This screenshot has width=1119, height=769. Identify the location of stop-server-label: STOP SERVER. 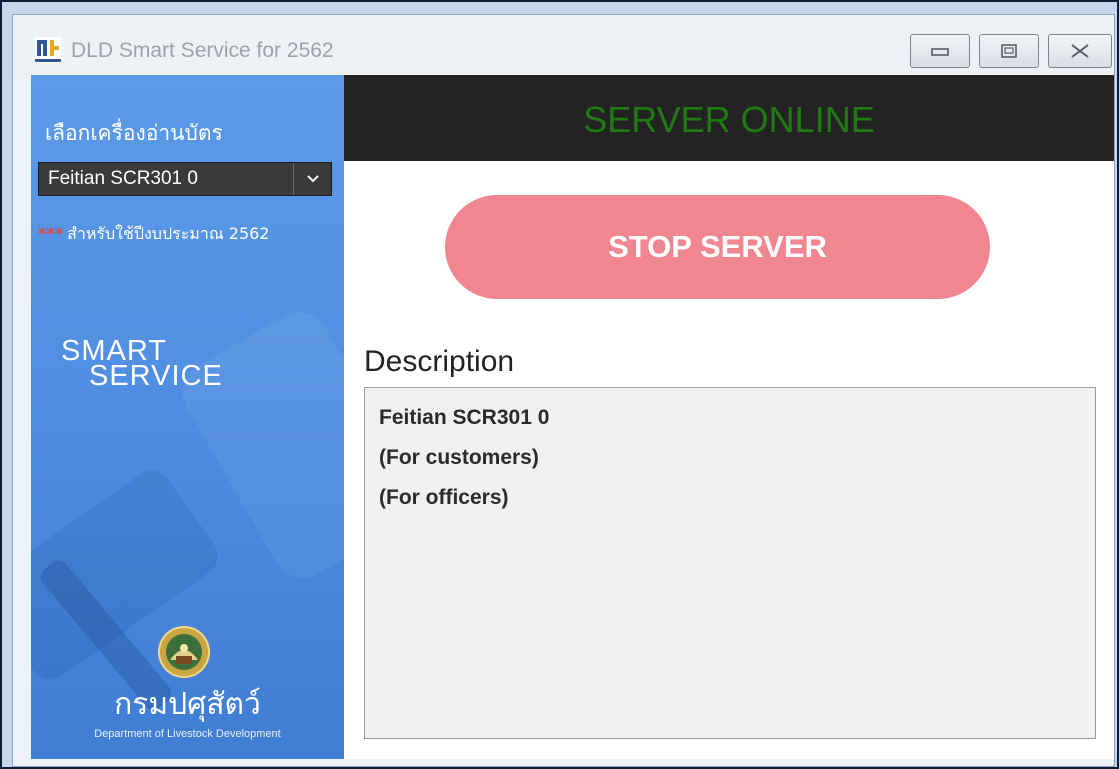
(717, 246).